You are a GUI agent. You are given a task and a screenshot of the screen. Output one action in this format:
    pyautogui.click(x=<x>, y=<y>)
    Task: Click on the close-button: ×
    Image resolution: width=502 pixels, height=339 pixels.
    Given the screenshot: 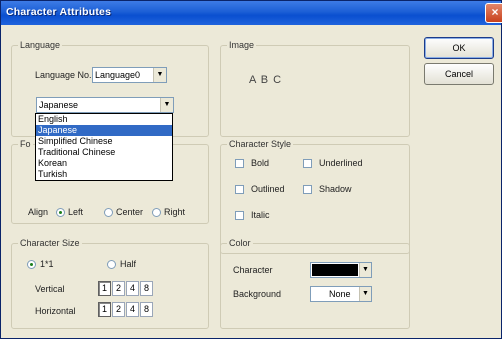 What is the action you would take?
    pyautogui.click(x=493, y=13)
    